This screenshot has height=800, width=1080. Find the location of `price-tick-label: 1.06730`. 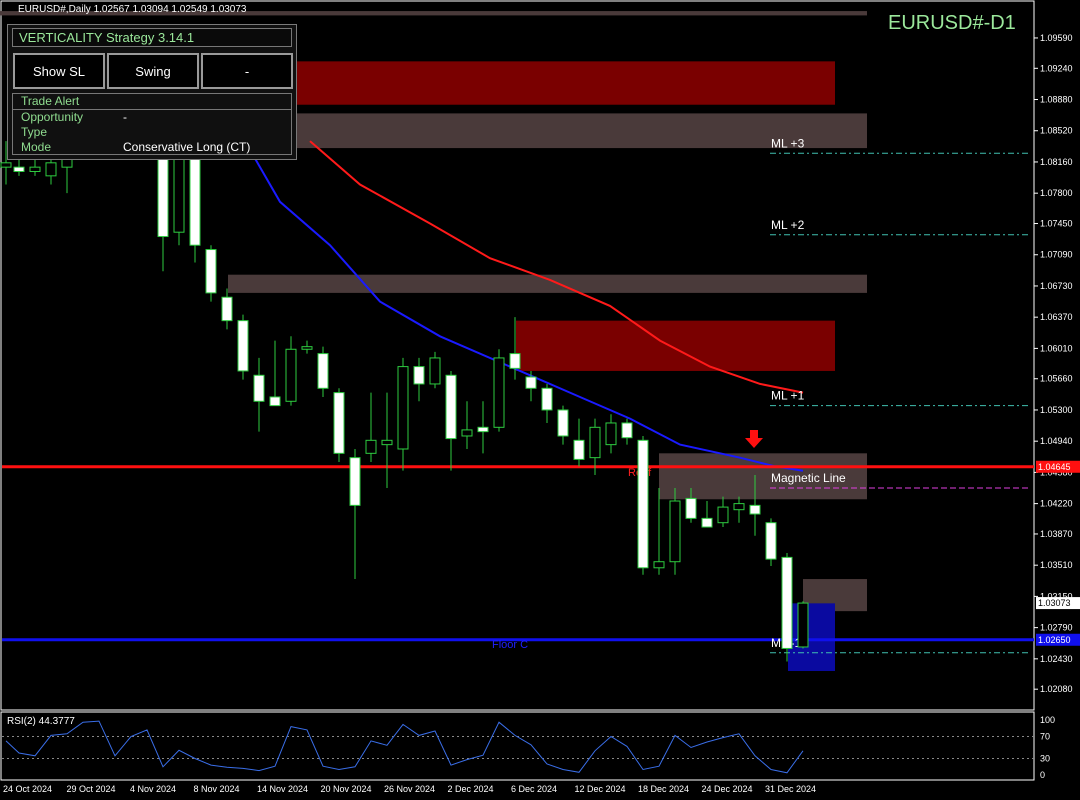

price-tick-label: 1.06730 is located at coordinates (1056, 286).